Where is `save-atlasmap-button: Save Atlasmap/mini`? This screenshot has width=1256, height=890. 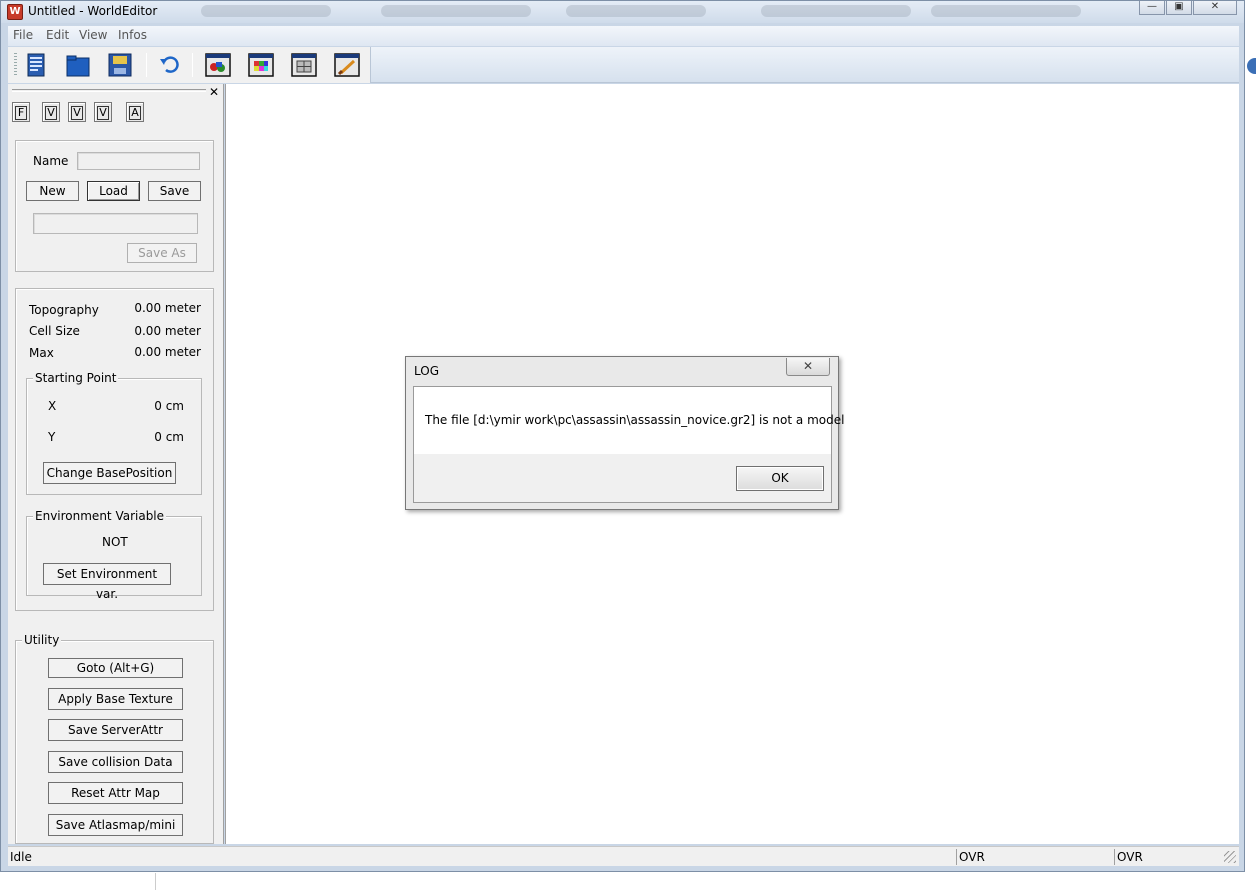 save-atlasmap-button: Save Atlasmap/mini is located at coordinates (115, 825).